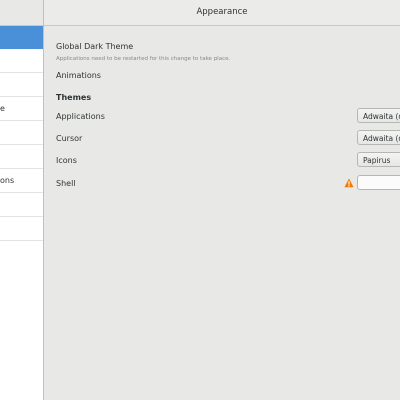  Describe the element at coordinates (7, 180) in the screenshot. I see `sidebar-item-label: ons` at that location.